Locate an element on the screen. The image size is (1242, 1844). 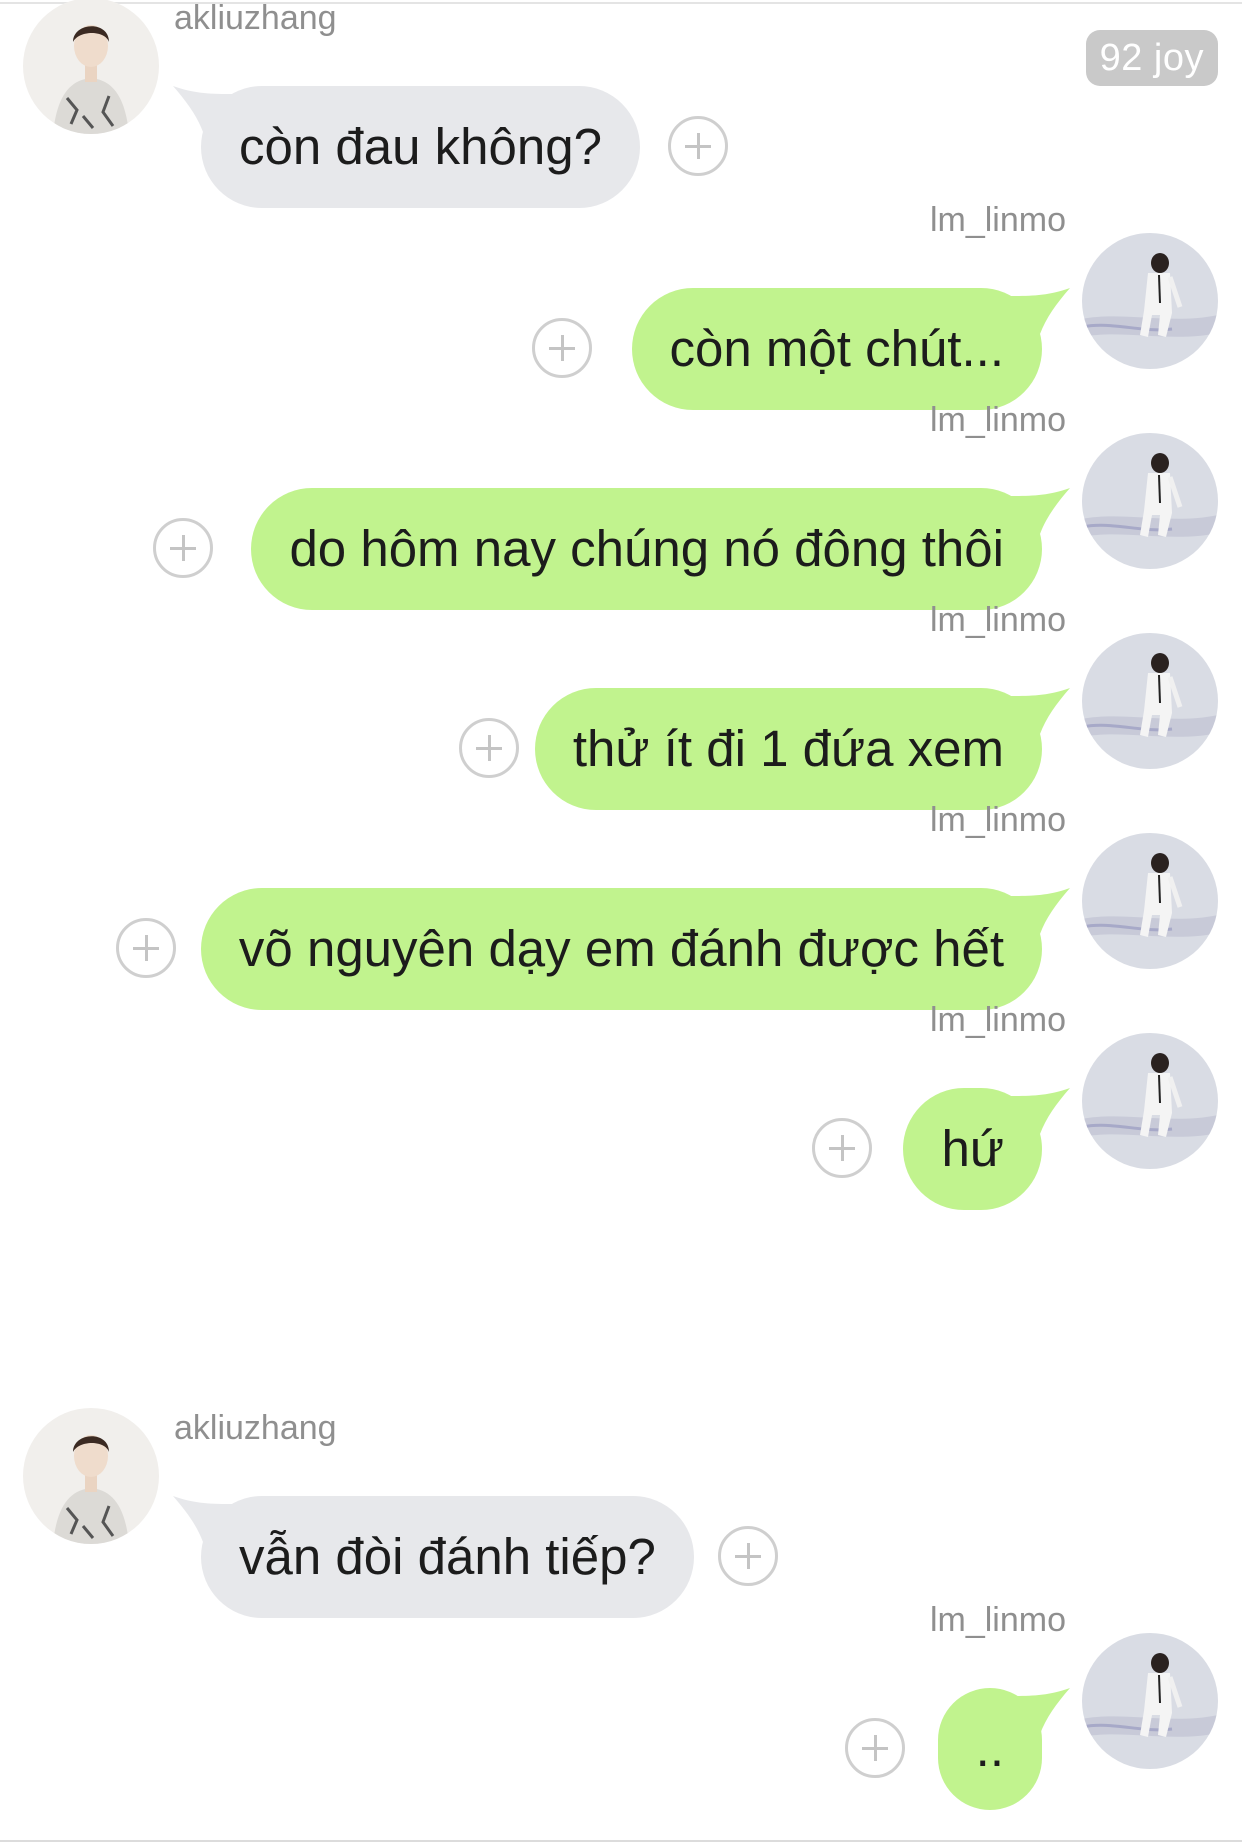
message-text: thử ít đi 1 đứa xem is located at coordinates (788, 748).